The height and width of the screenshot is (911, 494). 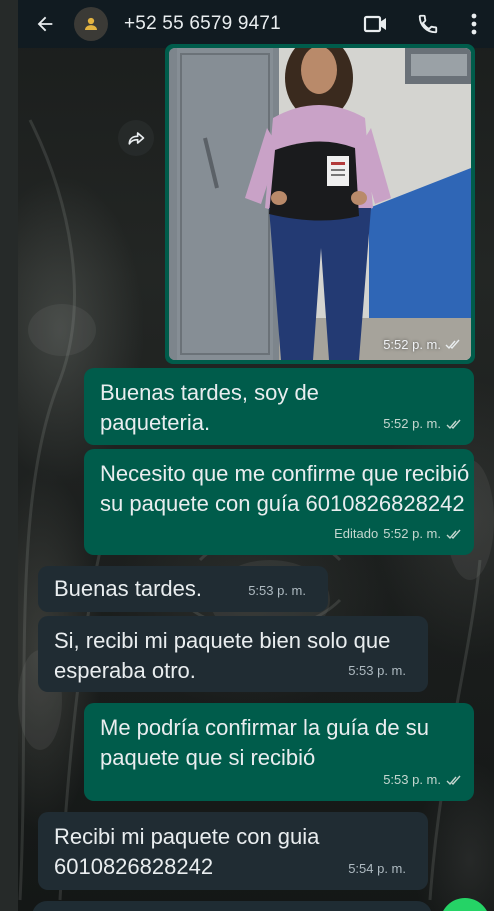 I want to click on contact-avatar, so click(x=91, y=24).